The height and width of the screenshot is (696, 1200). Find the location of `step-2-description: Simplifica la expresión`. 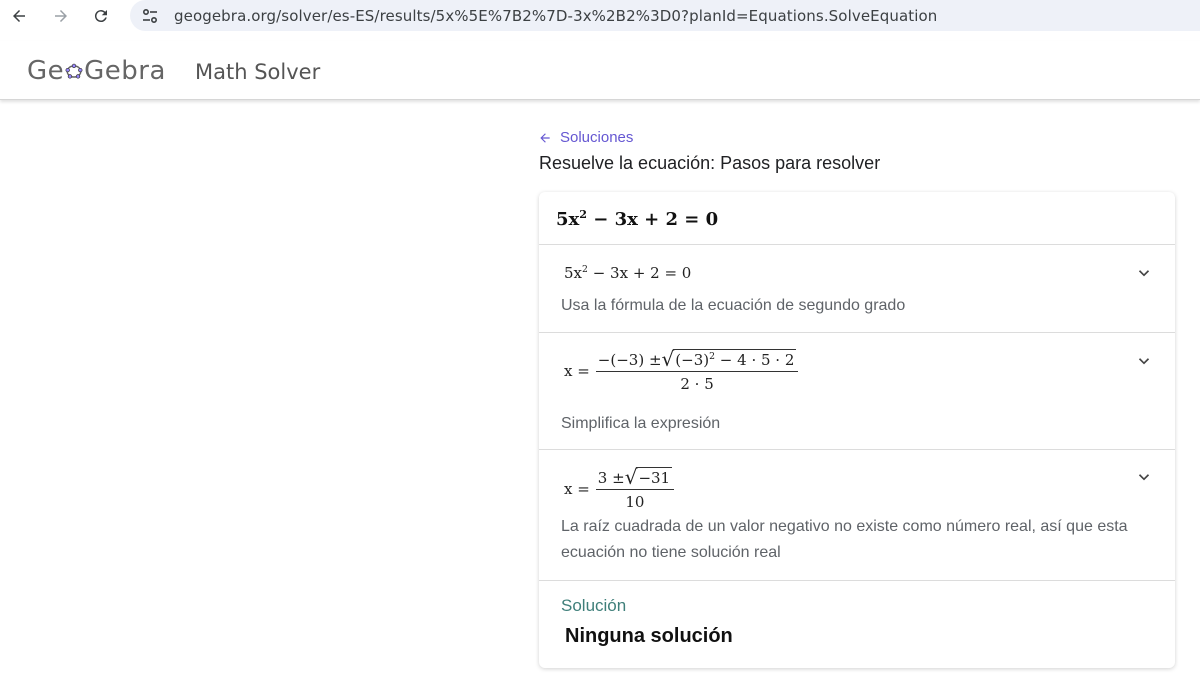

step-2-description: Simplifica la expresión is located at coordinates (641, 423).